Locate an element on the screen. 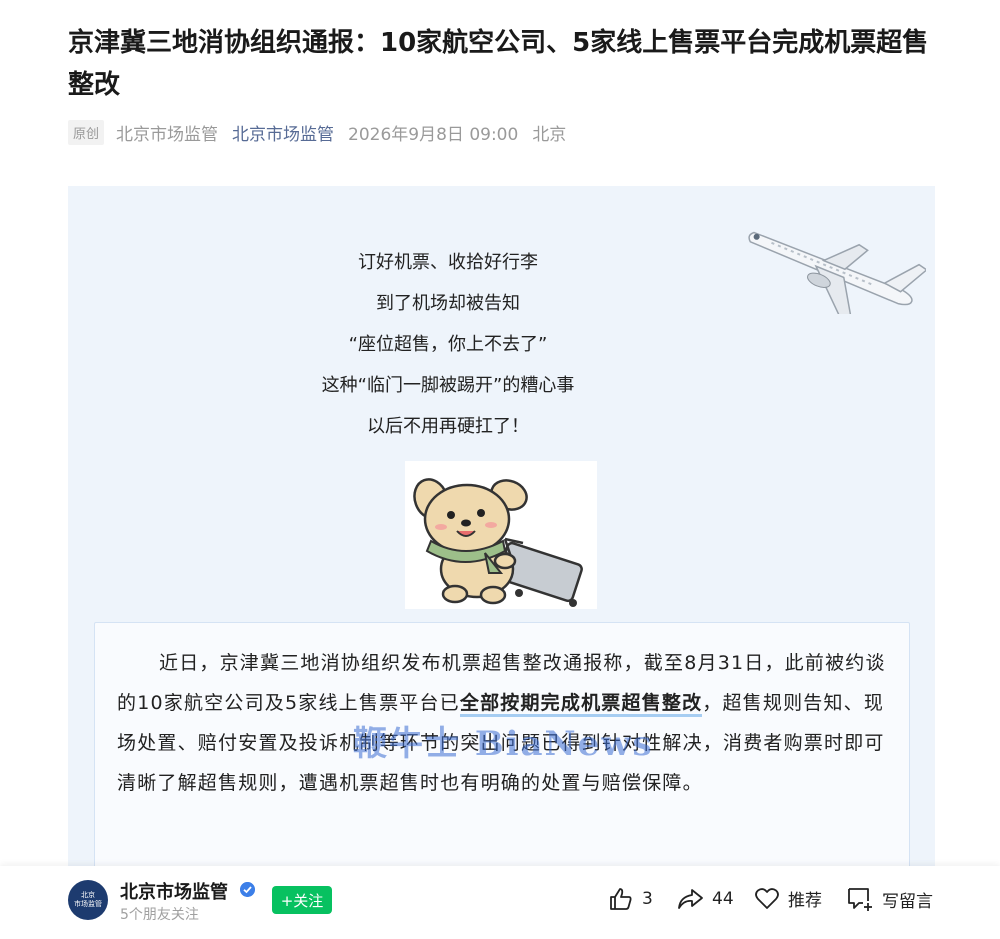 The image size is (1000, 939). followers-count: 5个朋友关注 is located at coordinates (159, 915).